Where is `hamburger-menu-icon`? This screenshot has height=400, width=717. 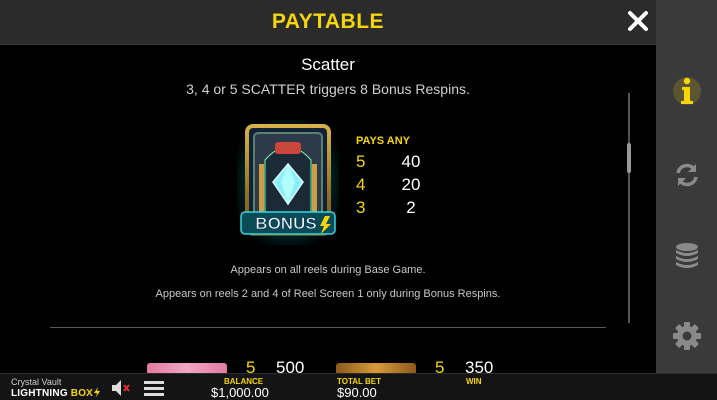
hamburger-menu-icon is located at coordinates (154, 388).